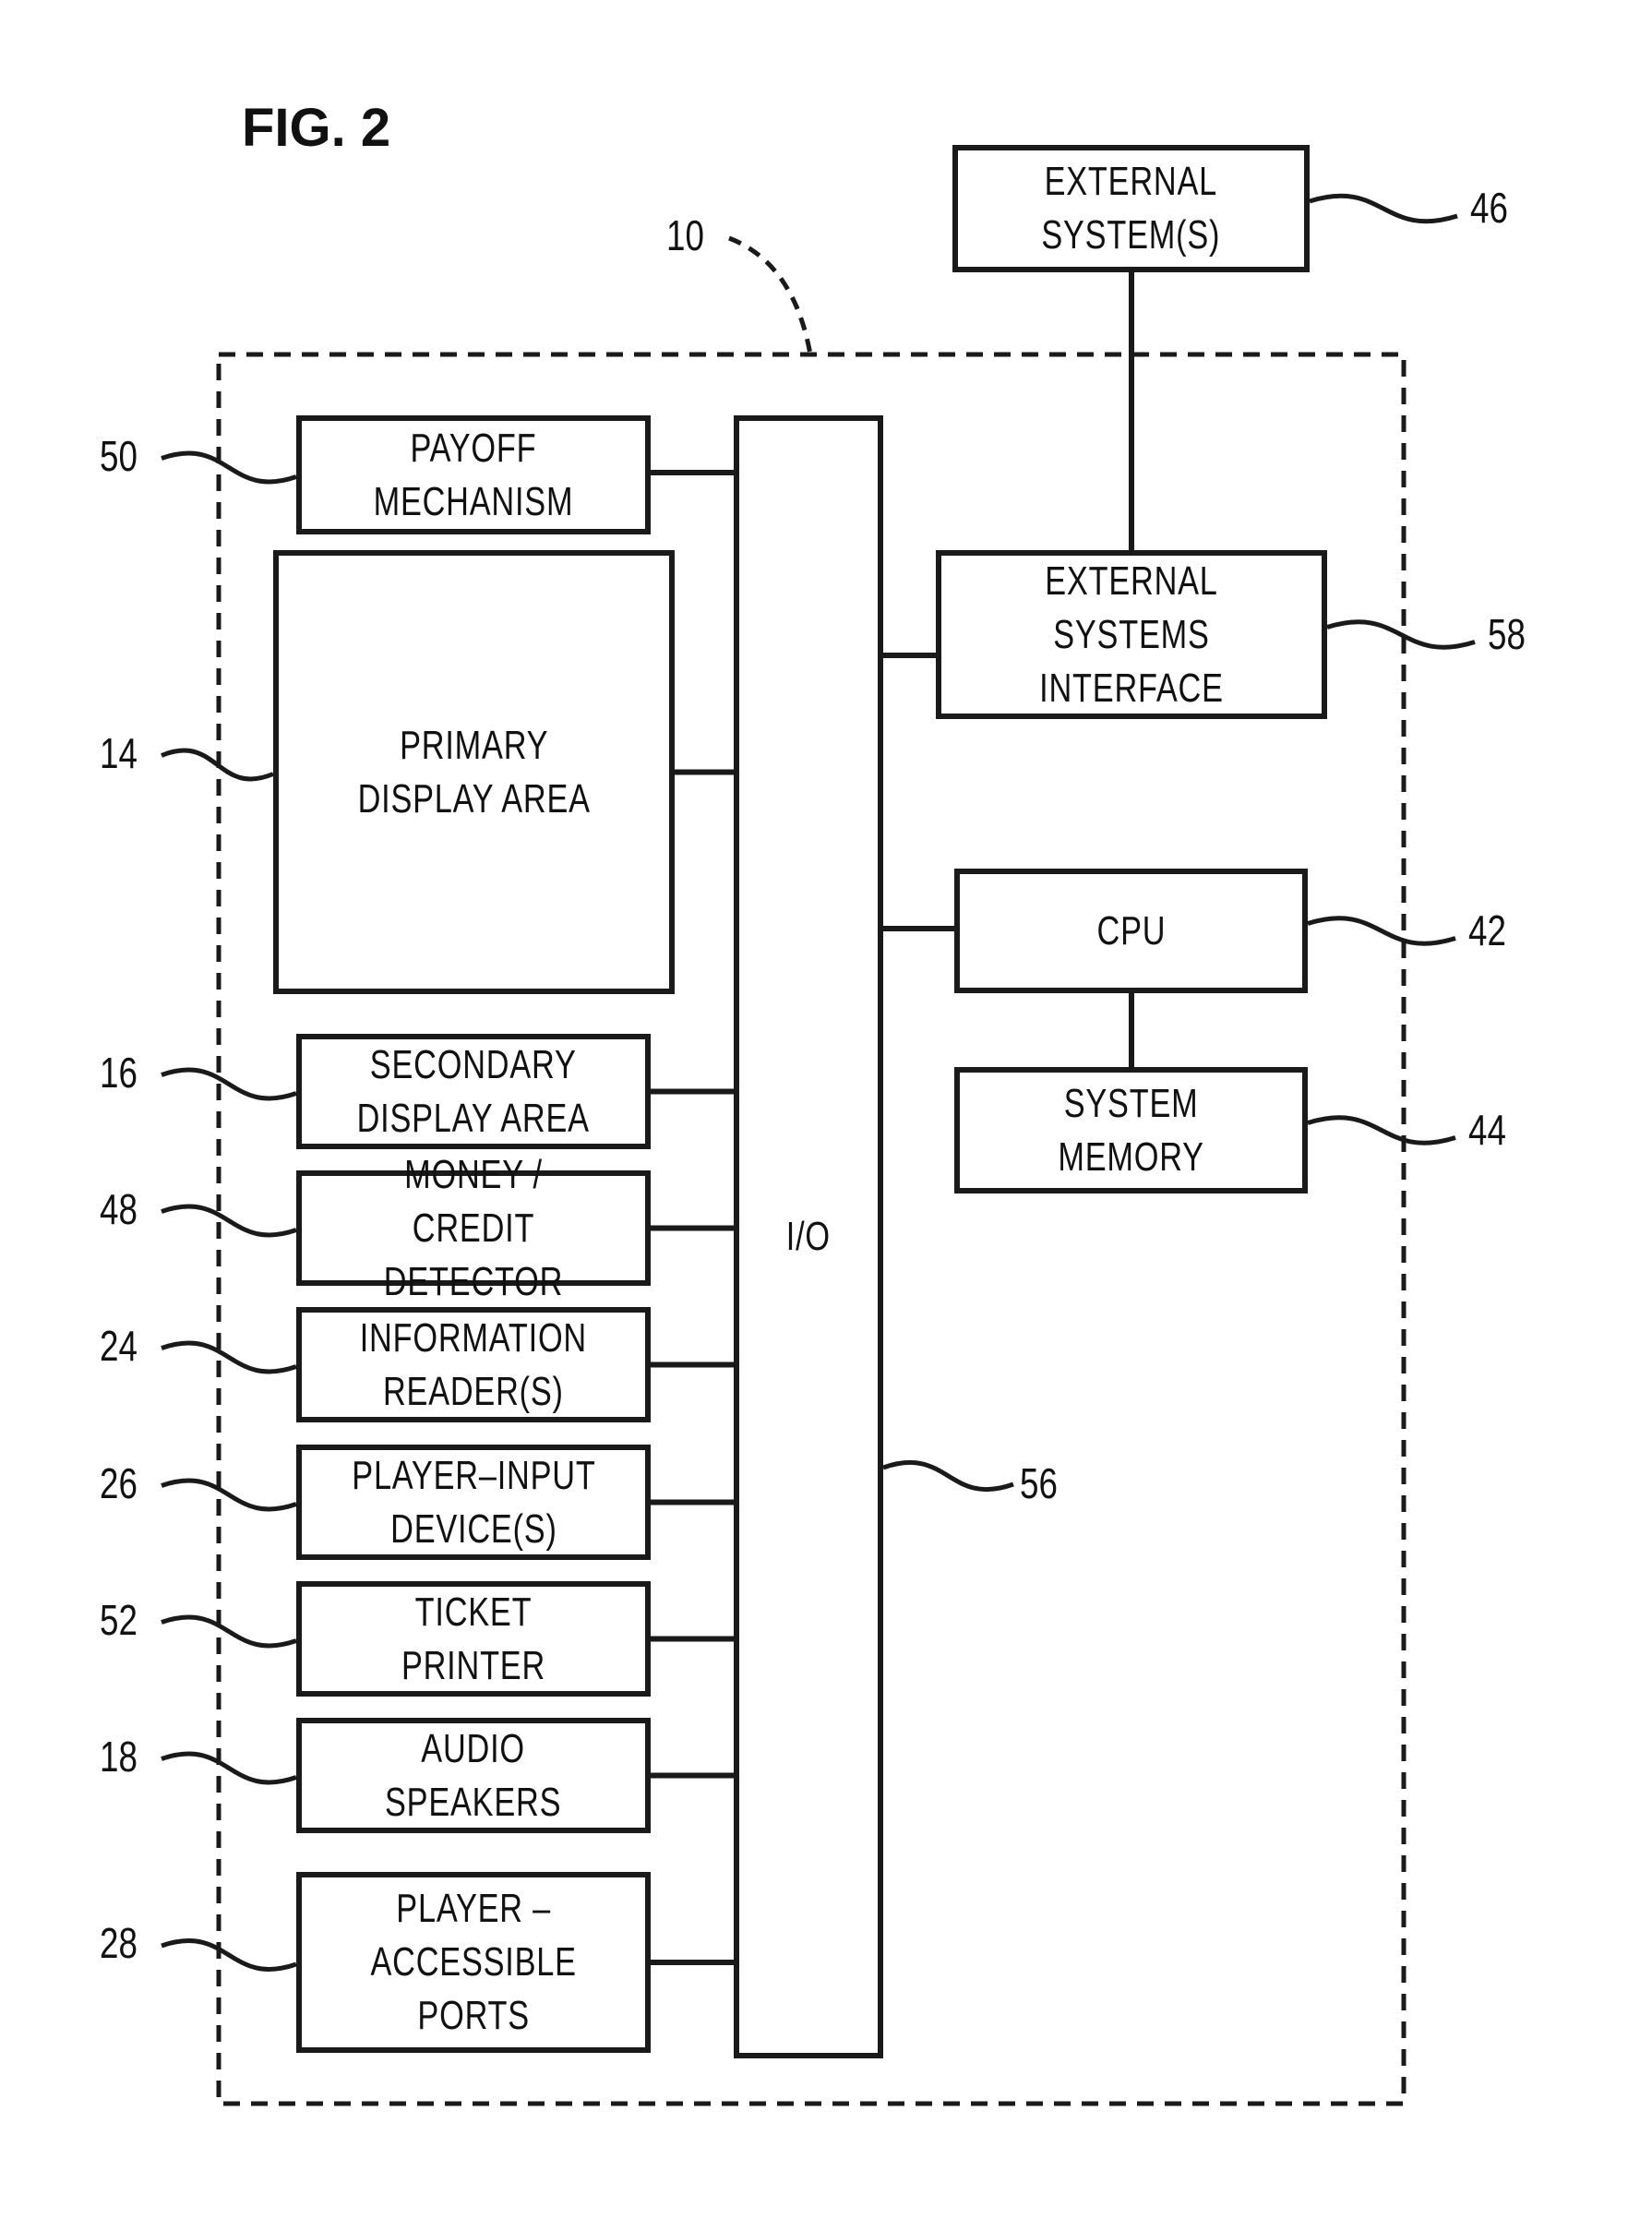 The height and width of the screenshot is (2231, 1652). What do you see at coordinates (1039, 1483) in the screenshot?
I see `ref-56: 56` at bounding box center [1039, 1483].